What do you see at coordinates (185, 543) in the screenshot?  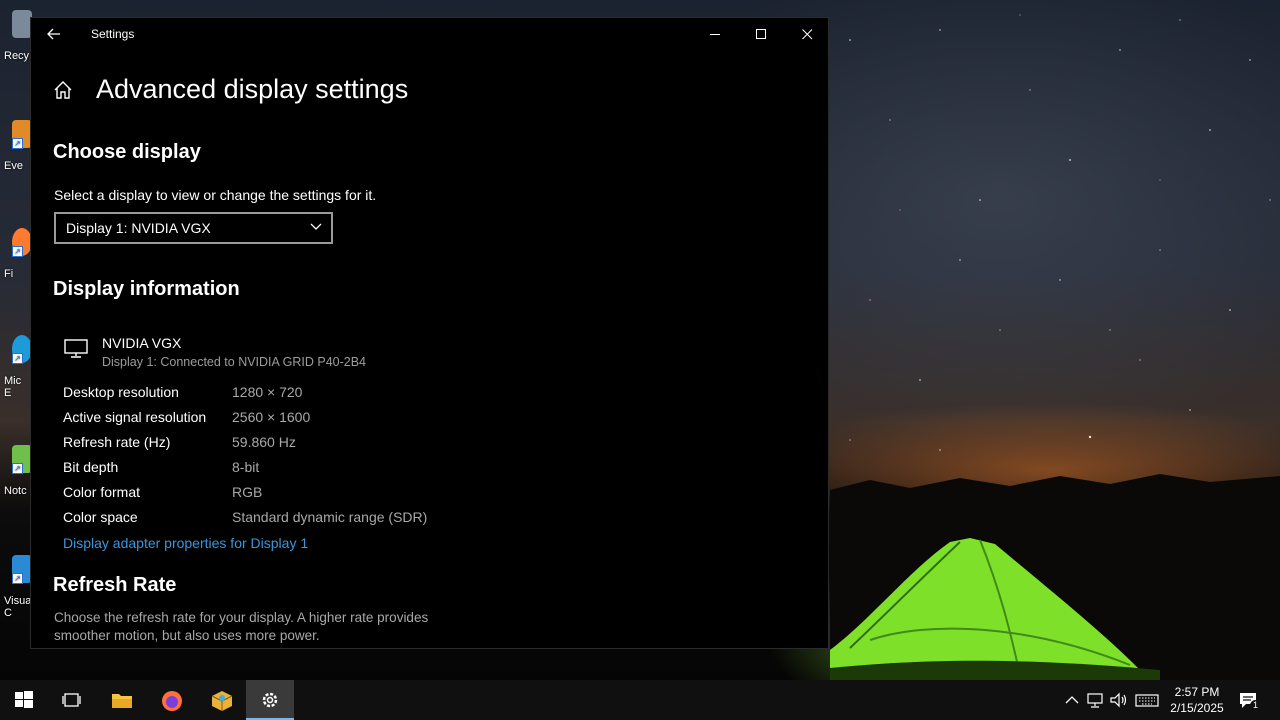 I see `display-adapter-properties-link: Display adapter properties for Display 1` at bounding box center [185, 543].